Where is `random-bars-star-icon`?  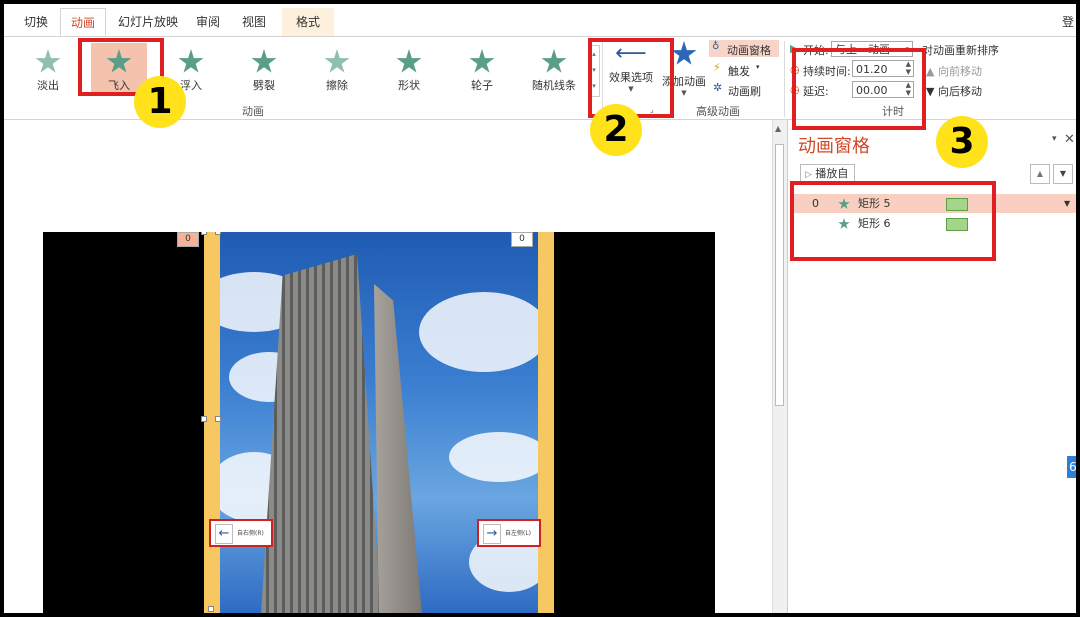
random-bars-star-icon is located at coordinates (554, 61).